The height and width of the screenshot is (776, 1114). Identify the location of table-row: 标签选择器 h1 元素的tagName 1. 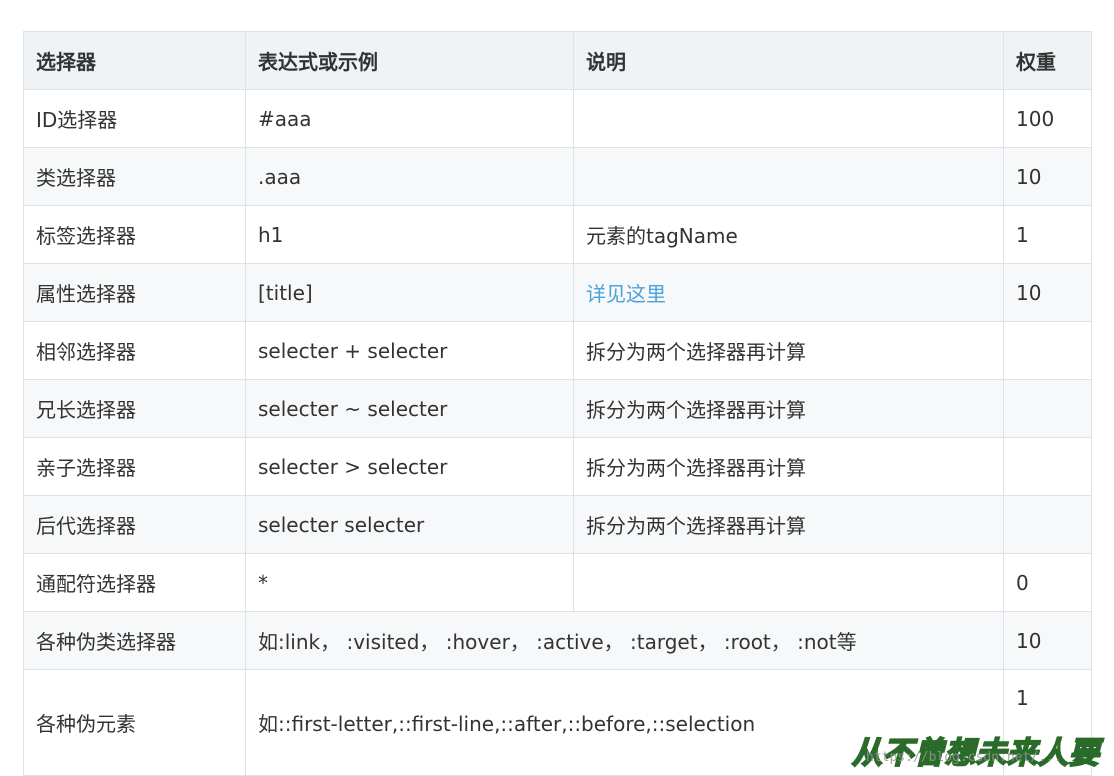
(557, 234).